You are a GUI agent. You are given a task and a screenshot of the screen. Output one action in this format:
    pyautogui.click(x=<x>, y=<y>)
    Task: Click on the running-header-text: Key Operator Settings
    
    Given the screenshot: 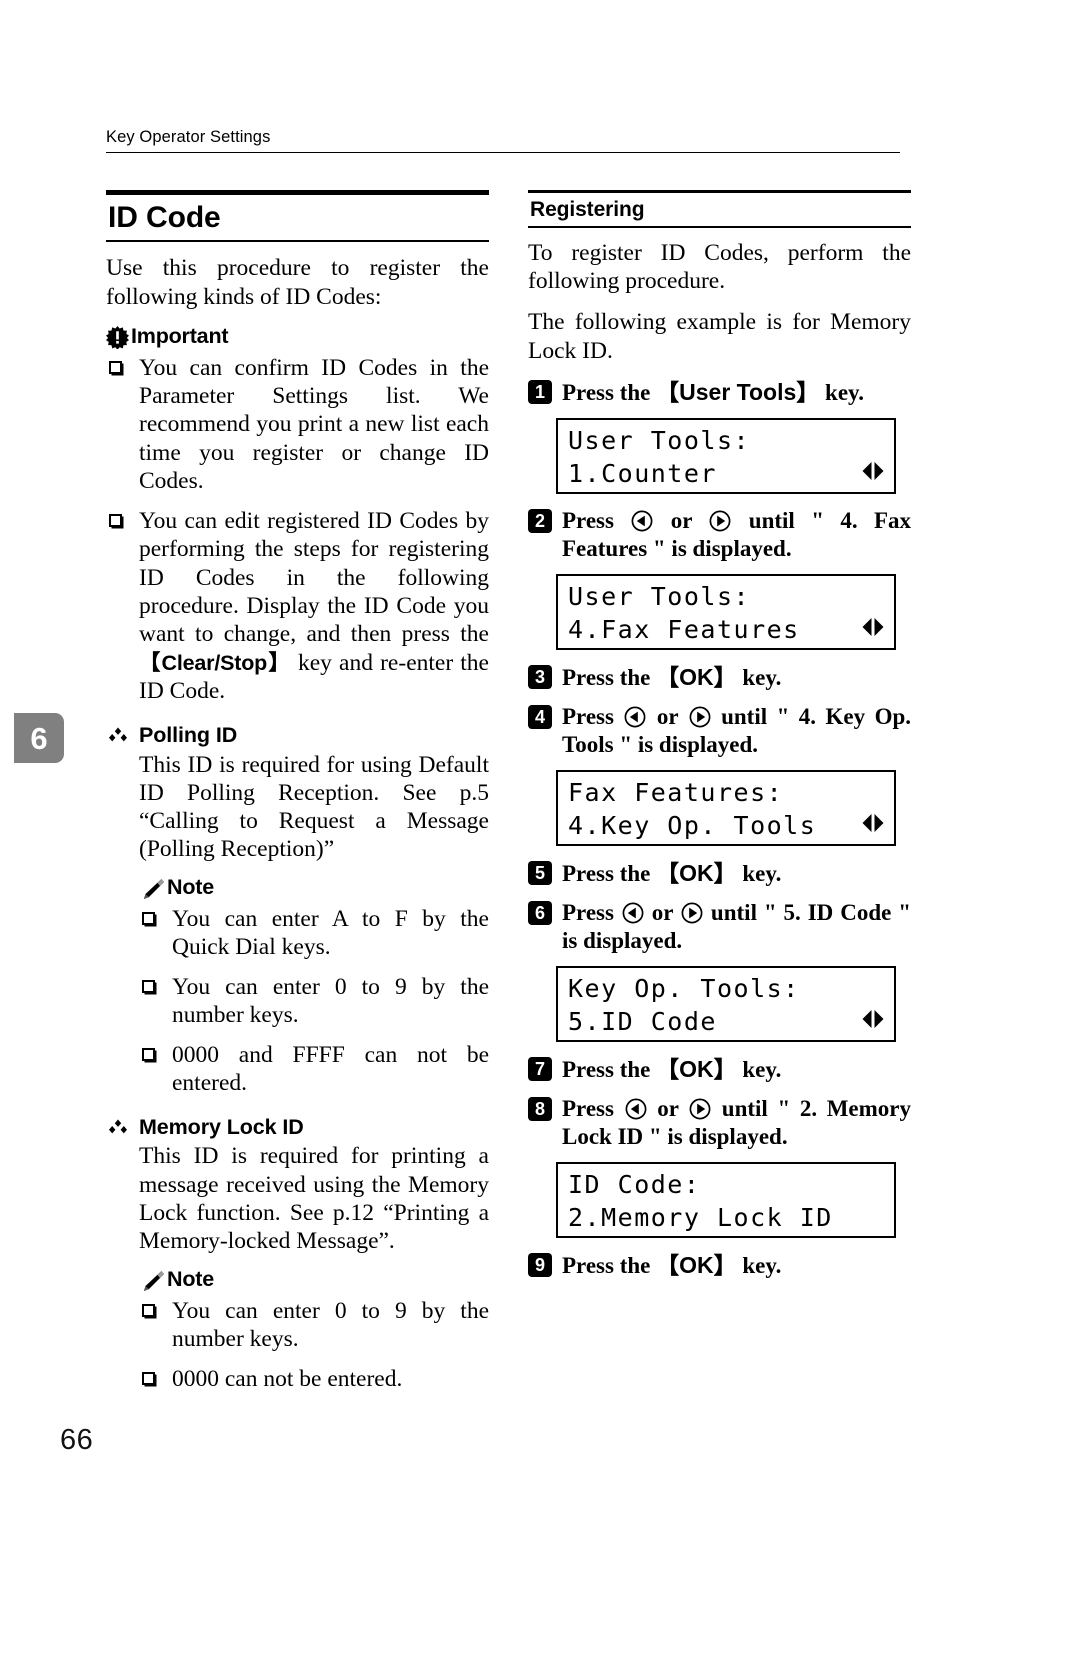 What is the action you would take?
    pyautogui.click(x=188, y=137)
    